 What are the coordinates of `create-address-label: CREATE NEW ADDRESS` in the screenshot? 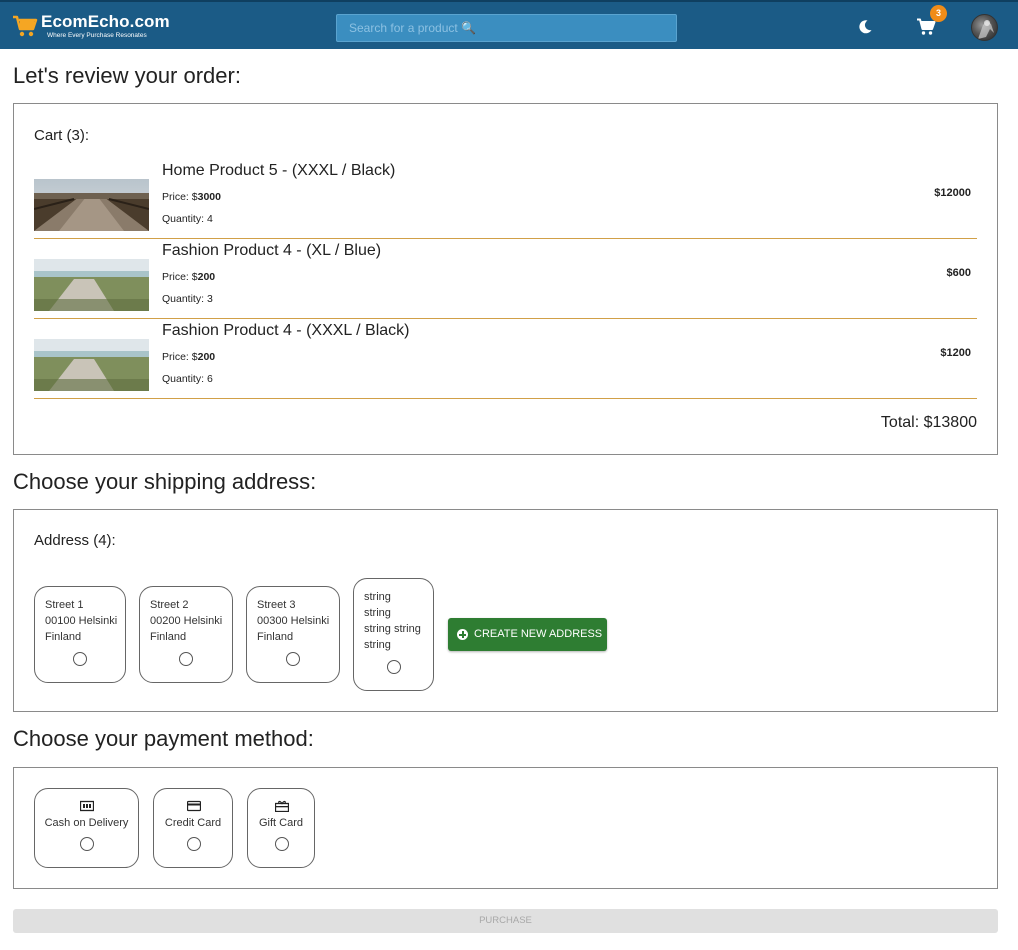 It's located at (538, 634).